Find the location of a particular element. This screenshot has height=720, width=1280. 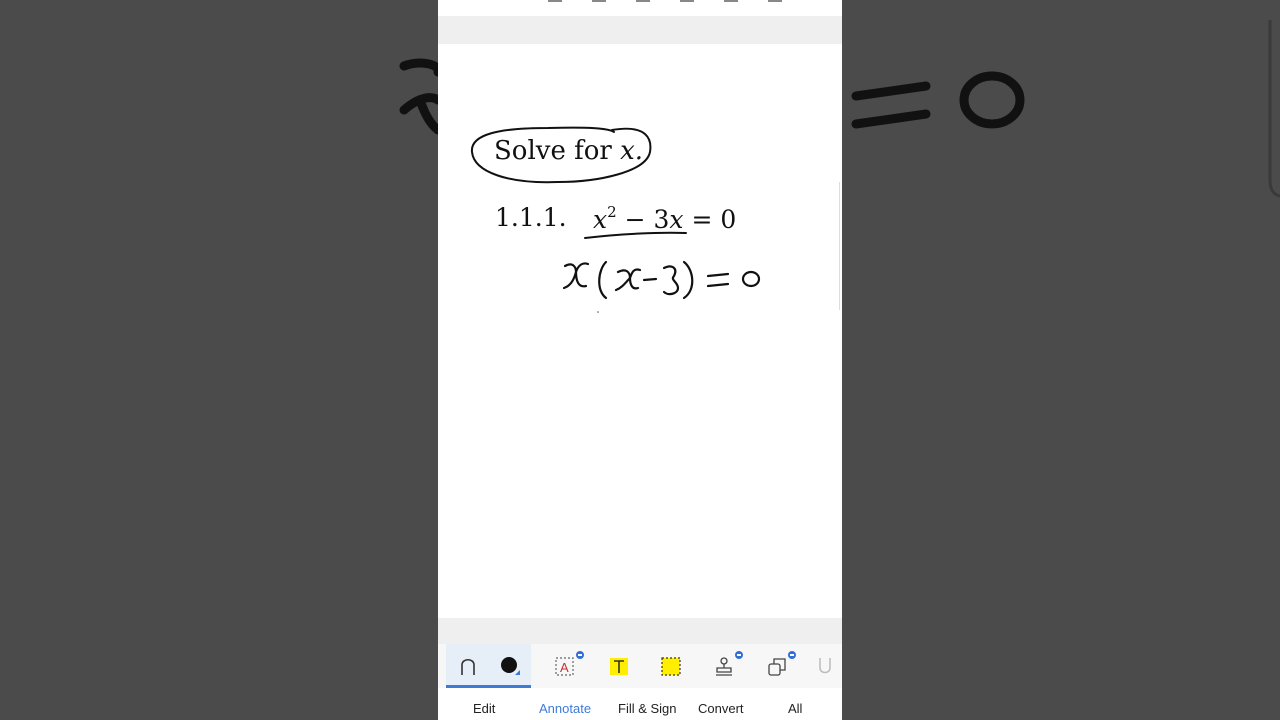

stamp-icon is located at coordinates (724, 666).